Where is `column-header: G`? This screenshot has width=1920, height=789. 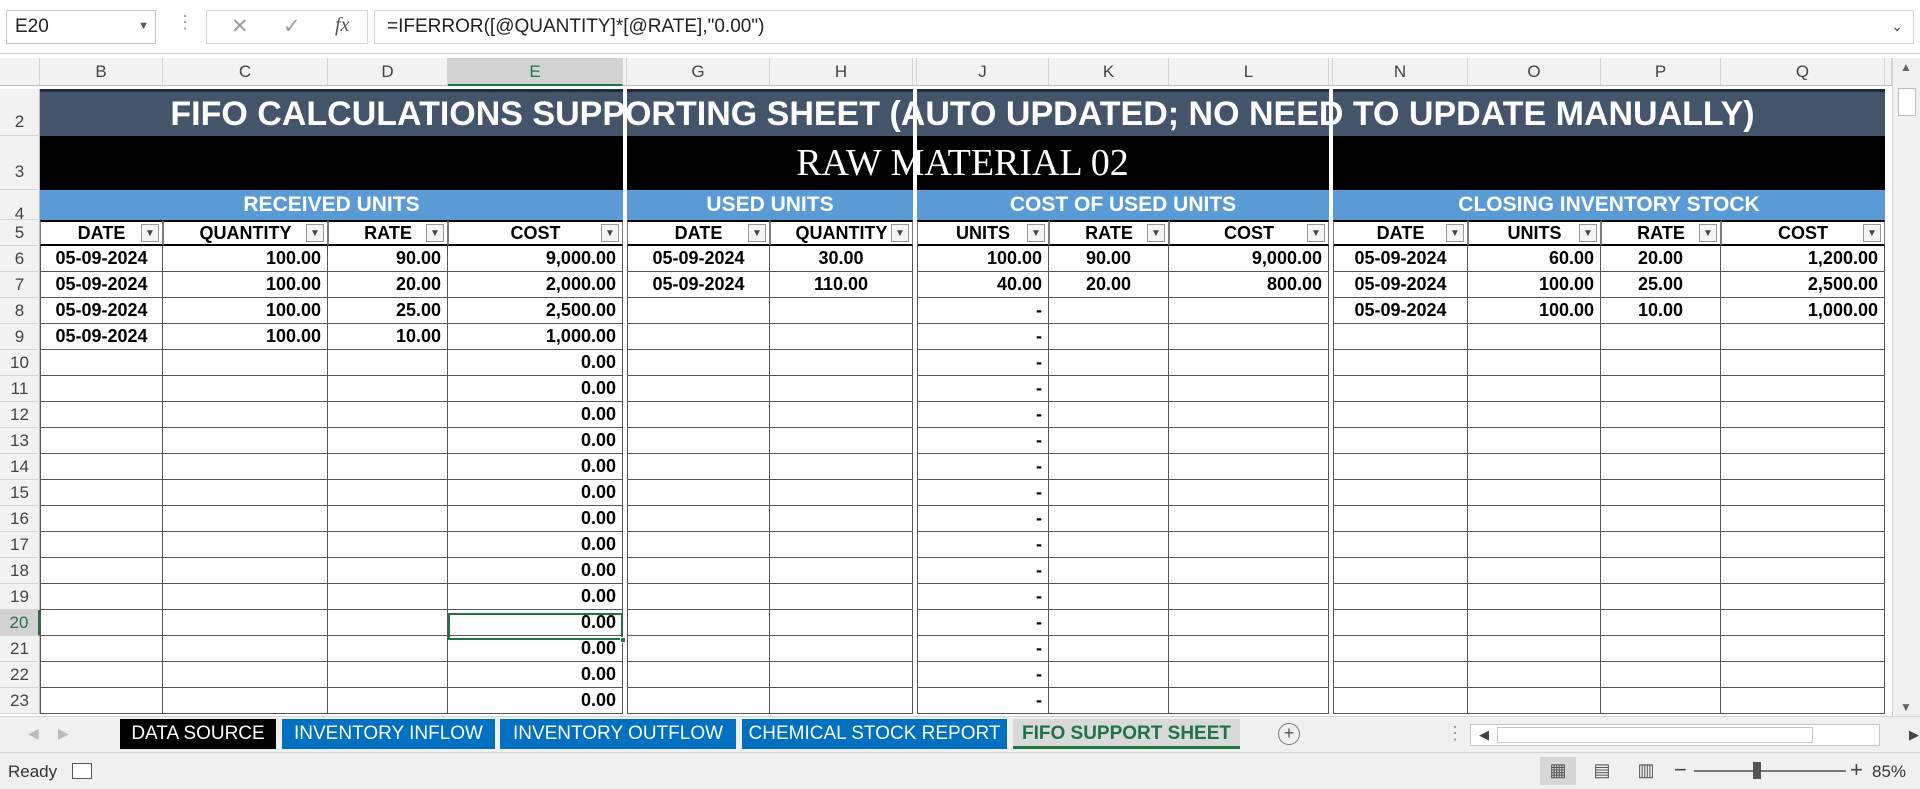
column-header: G is located at coordinates (698, 72).